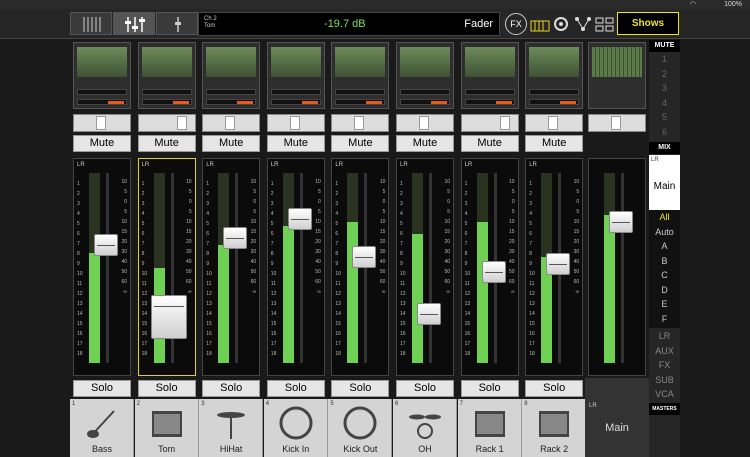 Image resolution: width=750 pixels, height=457 pixels. I want to click on view-single-fader-button, so click(177, 23).